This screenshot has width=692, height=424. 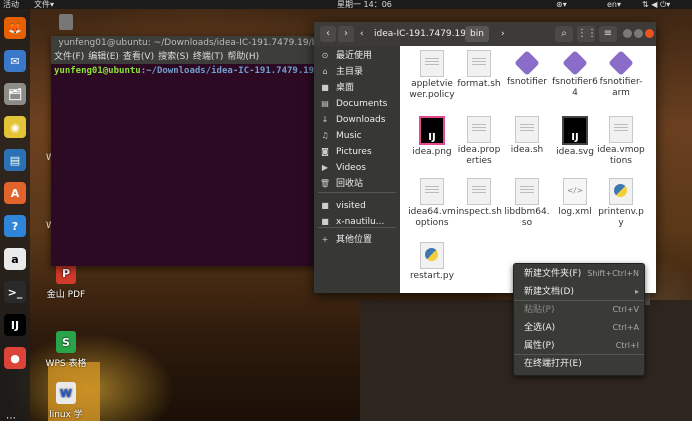 I want to click on file-item: format.sh, so click(x=479, y=70).